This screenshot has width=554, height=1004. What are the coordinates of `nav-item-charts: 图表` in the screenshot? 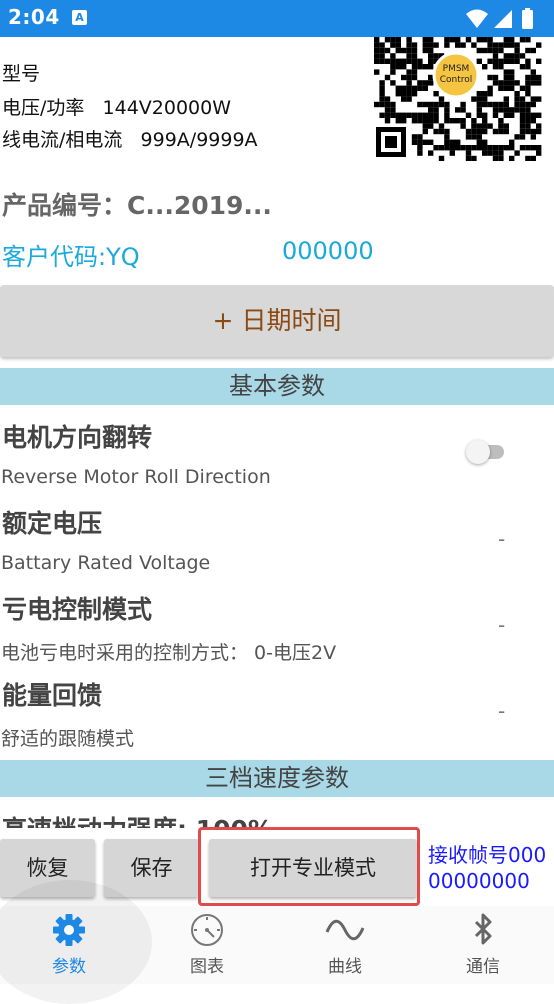 It's located at (207, 945).